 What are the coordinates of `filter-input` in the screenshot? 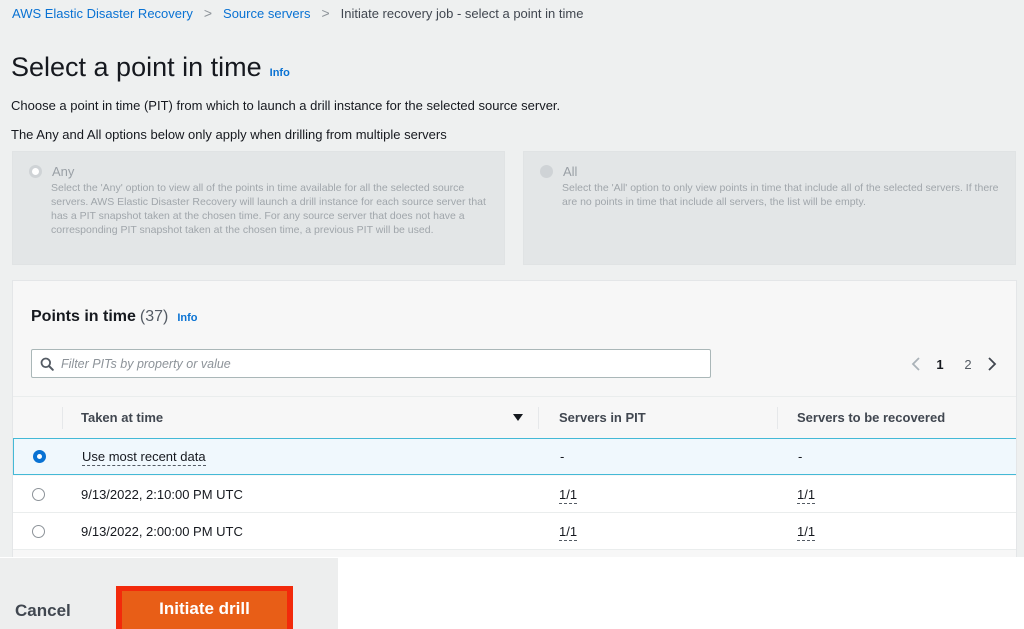 It's located at (361, 363).